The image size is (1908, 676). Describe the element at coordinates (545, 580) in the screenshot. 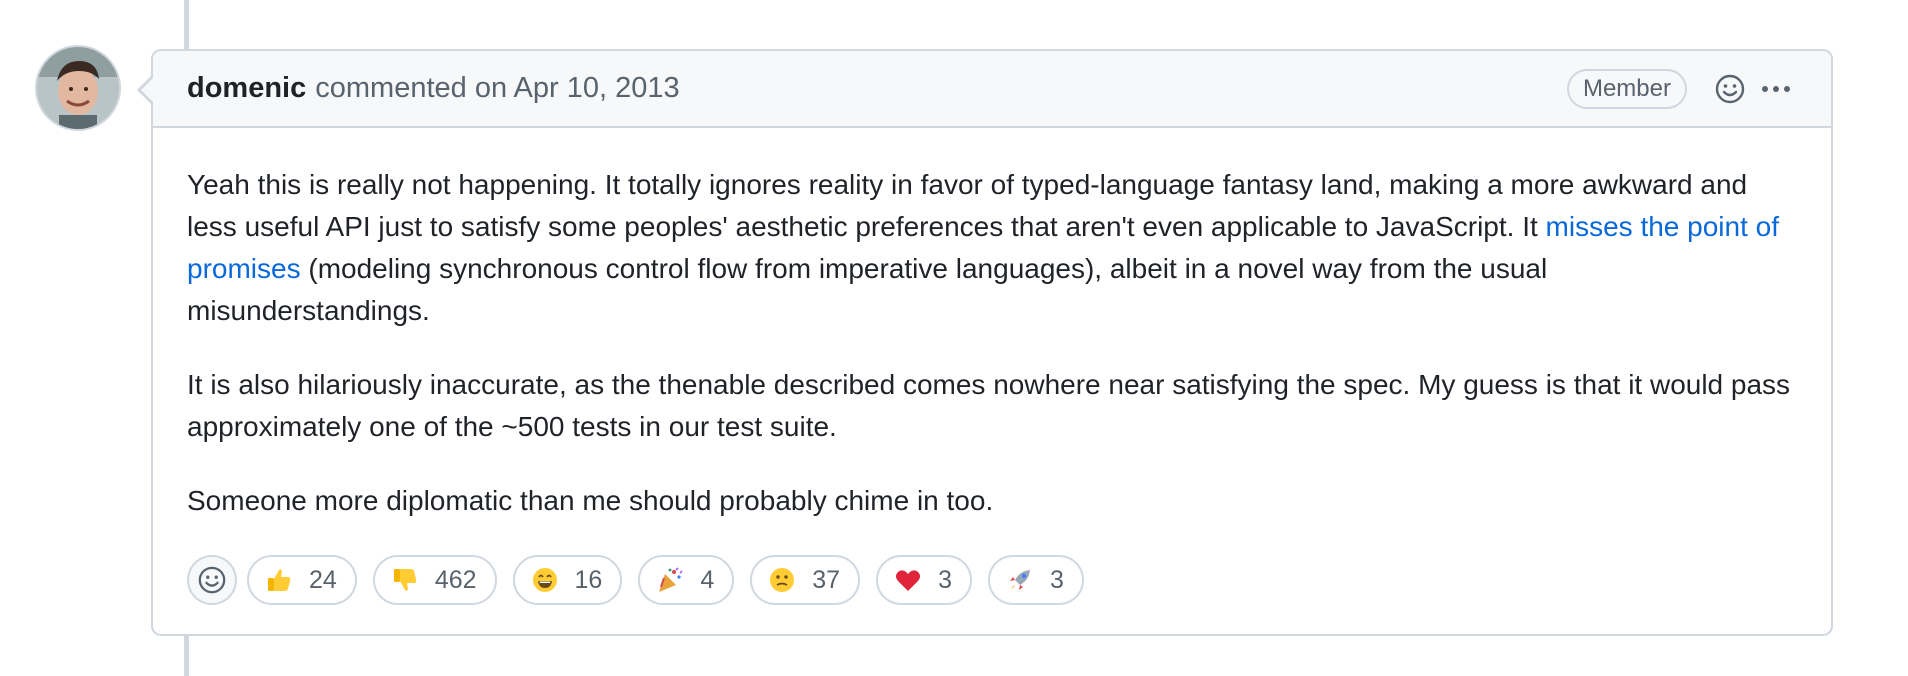

I see `laugh-icon` at that location.